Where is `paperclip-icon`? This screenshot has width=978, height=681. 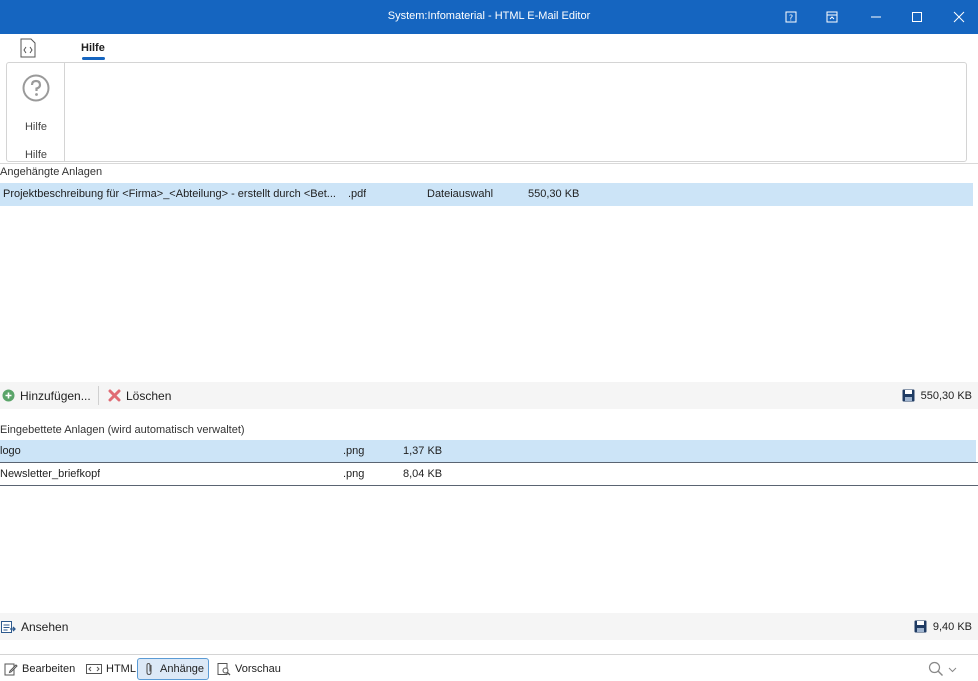 paperclip-icon is located at coordinates (149, 669).